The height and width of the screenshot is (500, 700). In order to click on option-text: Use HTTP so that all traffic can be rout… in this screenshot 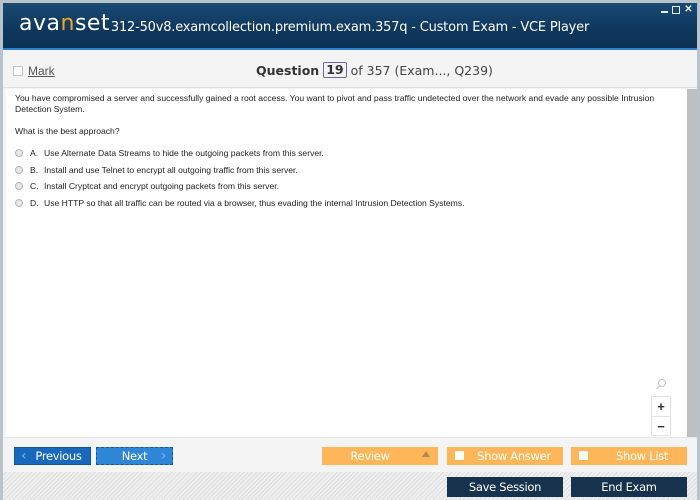, I will do `click(254, 202)`.